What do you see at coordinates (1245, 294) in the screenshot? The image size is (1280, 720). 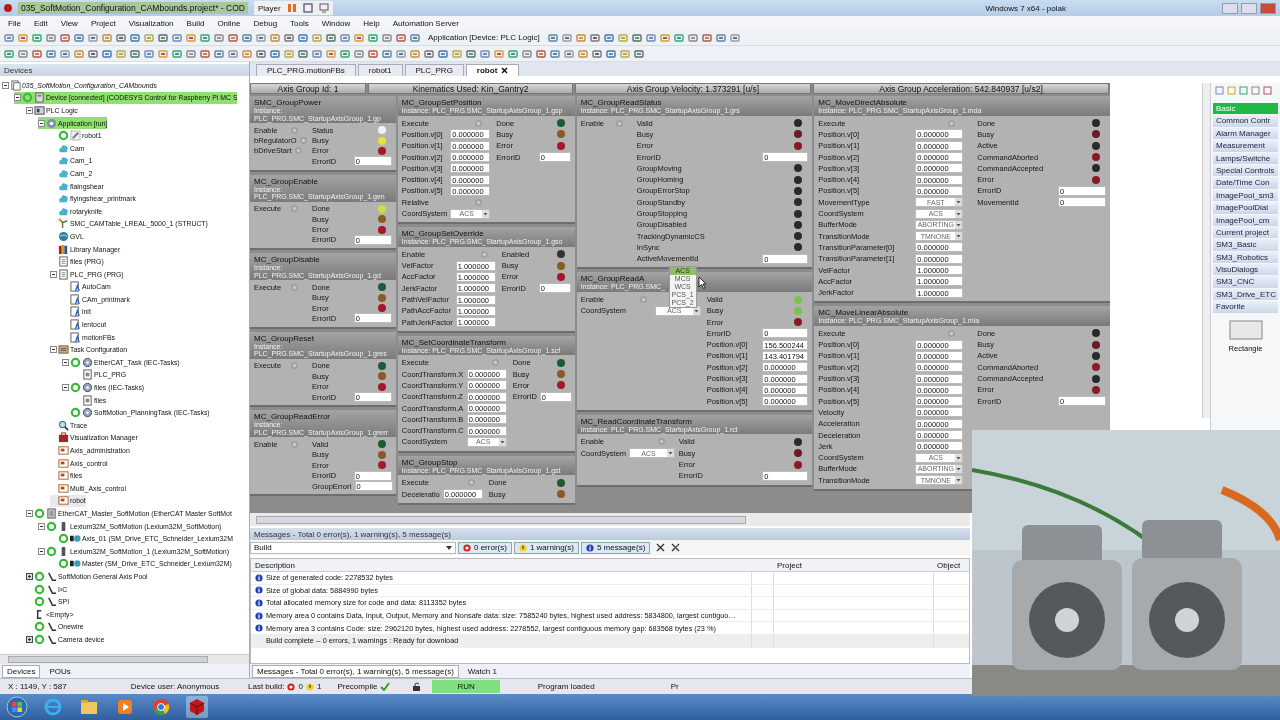 I see `toolbox-category: SM3_Drive_ETC` at bounding box center [1245, 294].